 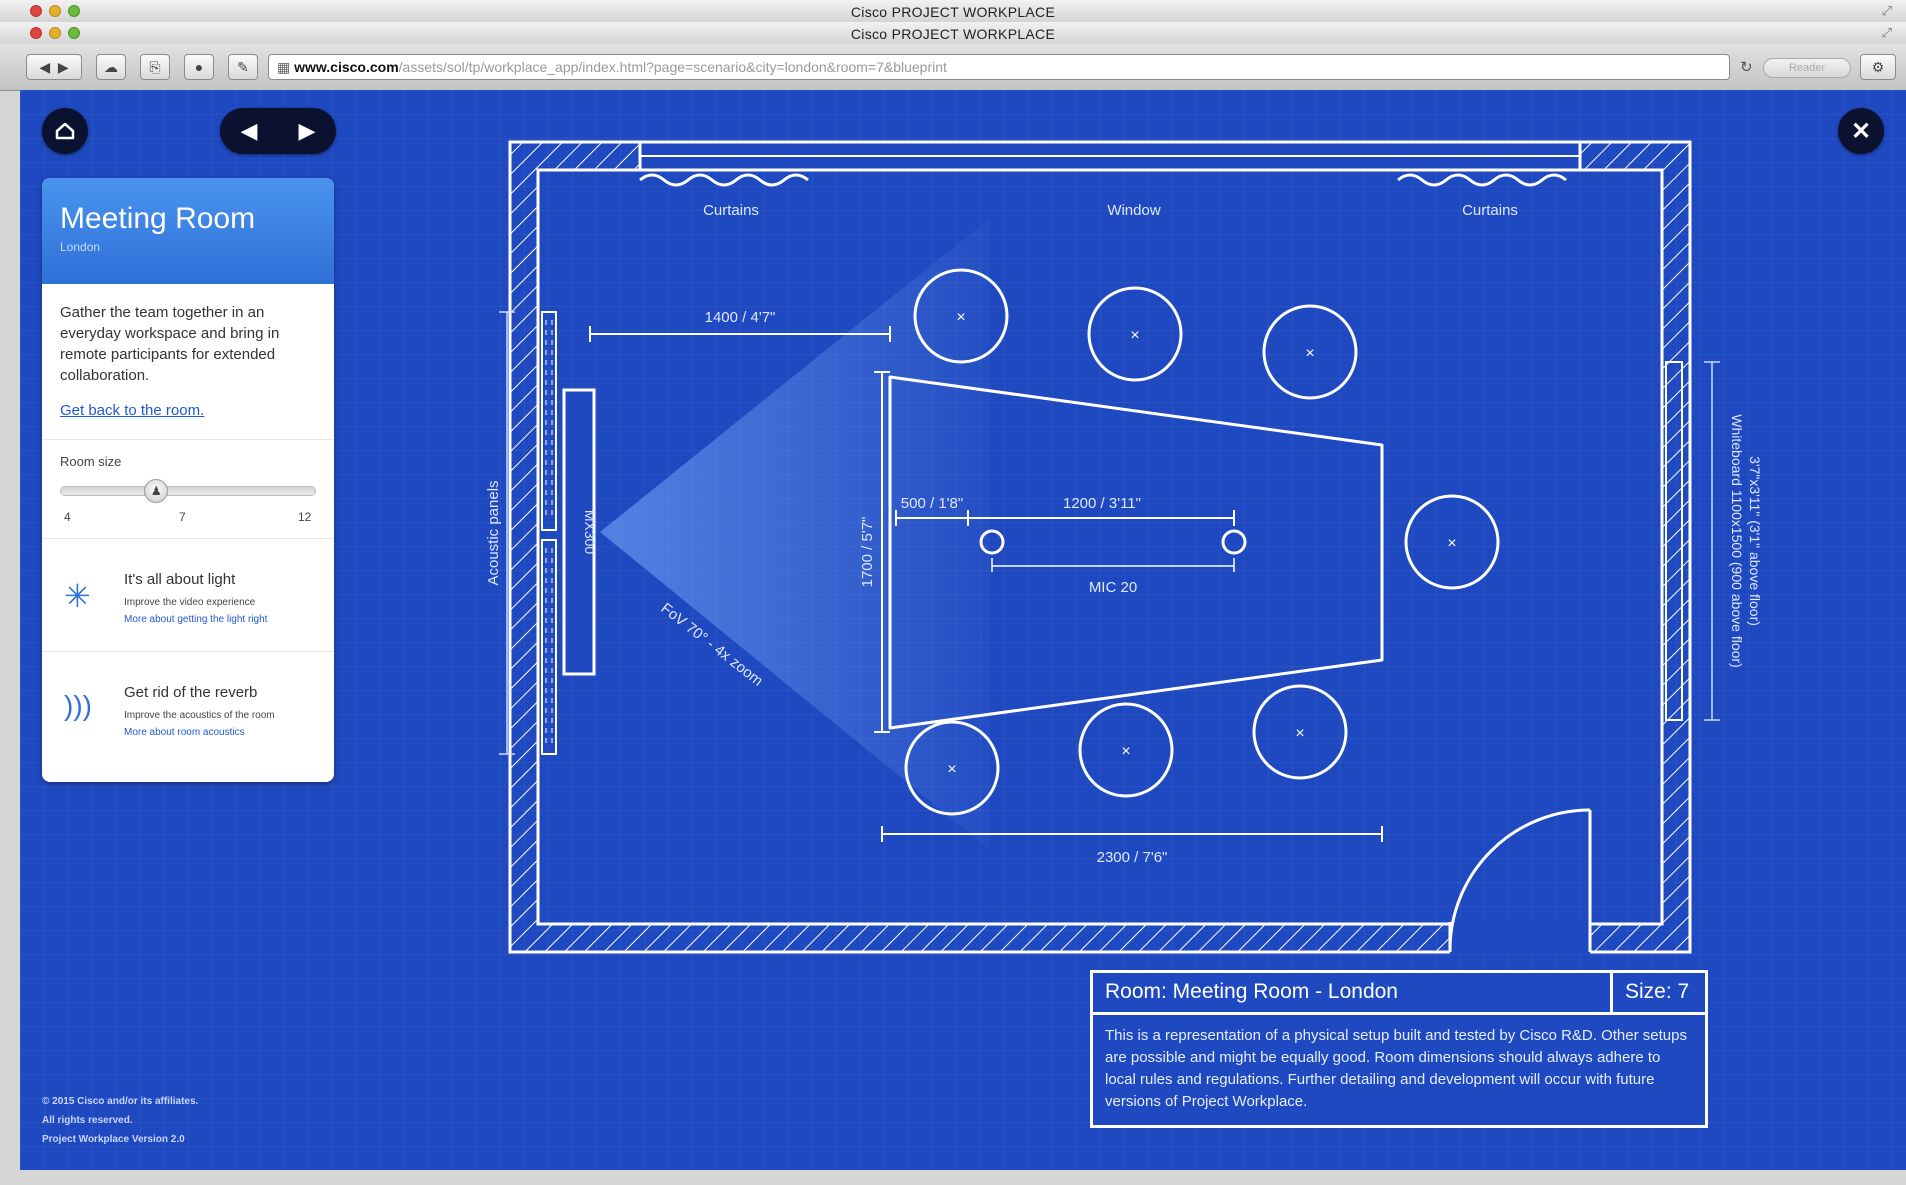 What do you see at coordinates (932, 503) in the screenshot?
I see `dimension-500-label: 500 / 1'8"` at bounding box center [932, 503].